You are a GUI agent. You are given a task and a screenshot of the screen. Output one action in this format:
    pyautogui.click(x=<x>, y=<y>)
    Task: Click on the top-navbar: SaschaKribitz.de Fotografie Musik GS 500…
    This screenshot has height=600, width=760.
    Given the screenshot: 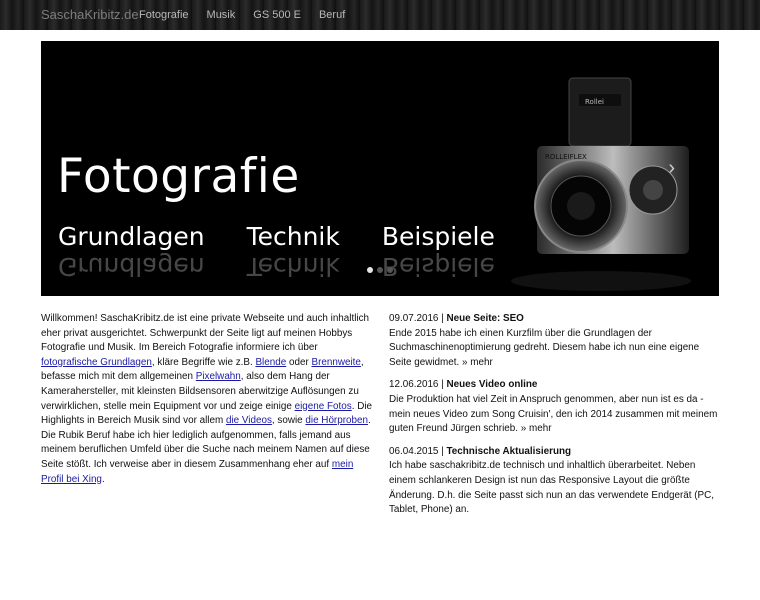 What is the action you would take?
    pyautogui.click(x=380, y=15)
    